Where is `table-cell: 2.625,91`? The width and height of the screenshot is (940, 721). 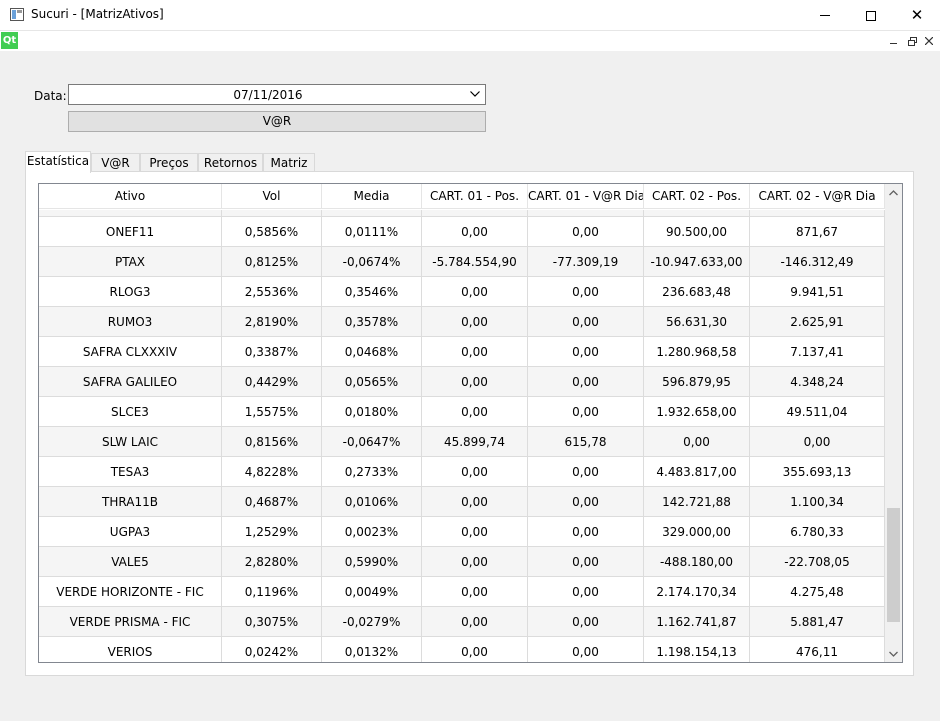 table-cell: 2.625,91 is located at coordinates (817, 322).